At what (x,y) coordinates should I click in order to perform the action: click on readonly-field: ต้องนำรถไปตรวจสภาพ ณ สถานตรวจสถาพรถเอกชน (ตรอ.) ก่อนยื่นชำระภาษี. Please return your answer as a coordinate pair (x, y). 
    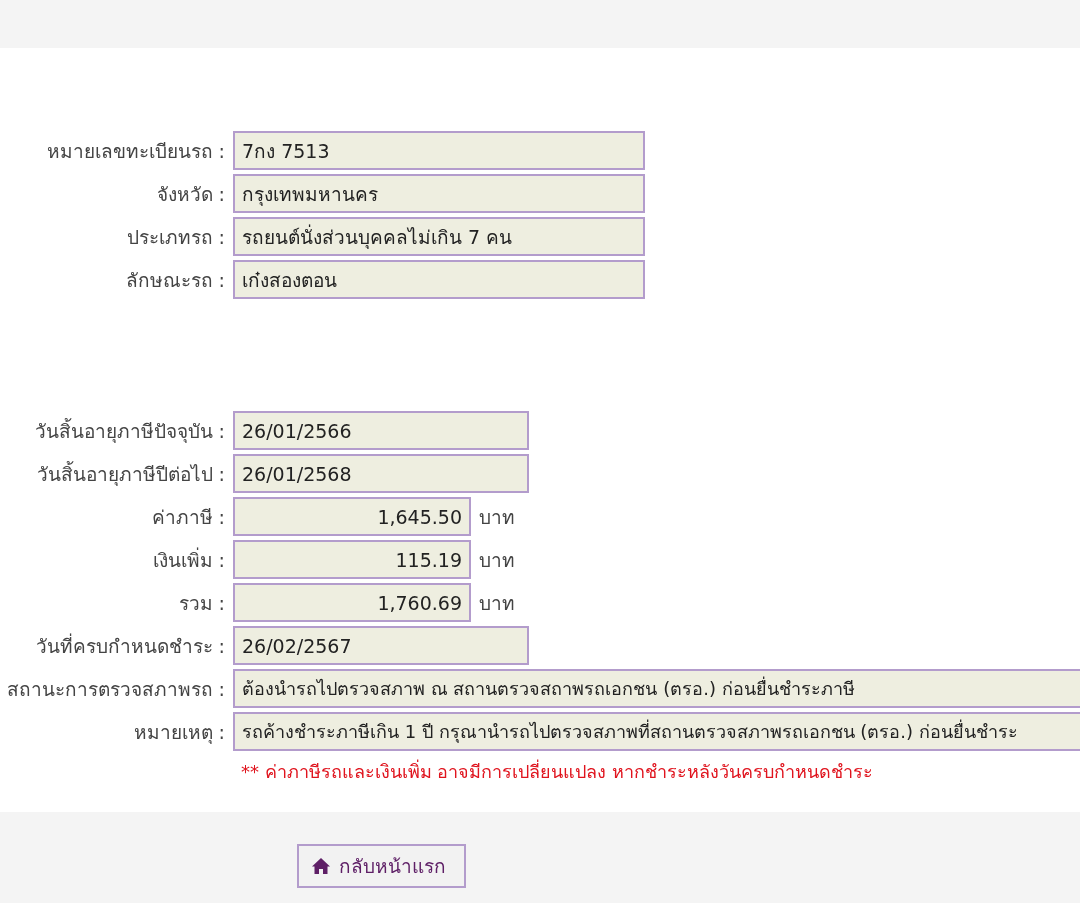
    Looking at the image, I should click on (656, 688).